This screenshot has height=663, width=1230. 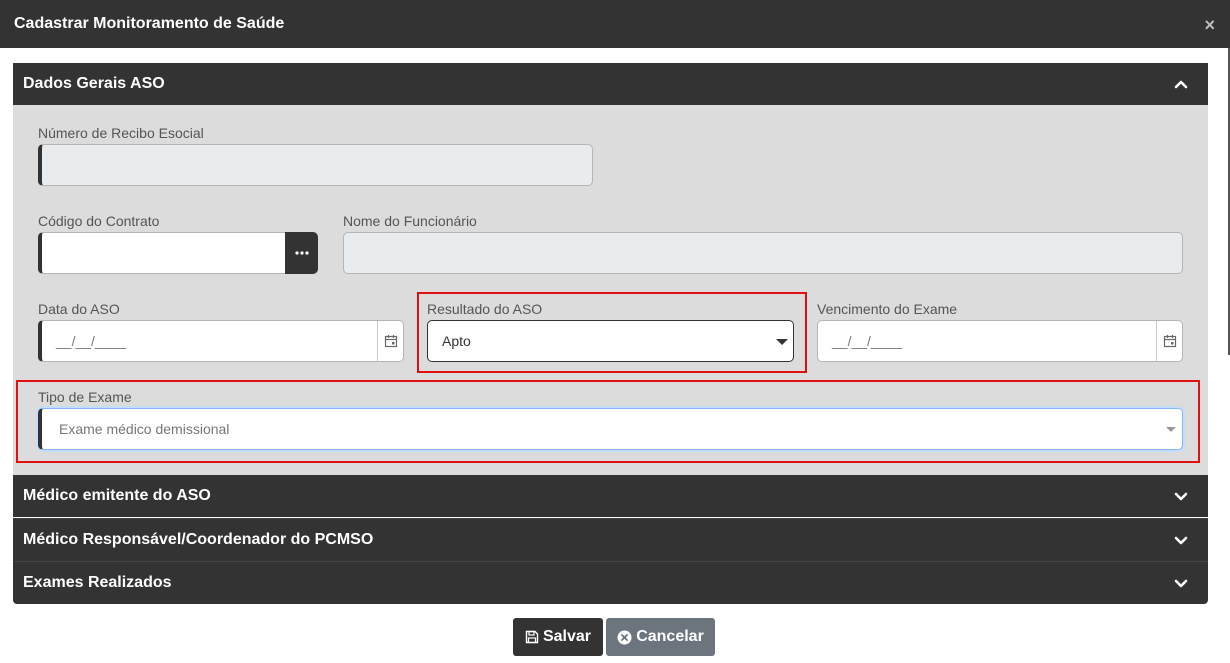 What do you see at coordinates (1000, 341) in the screenshot?
I see `vencimento-exame-field: __/__/____` at bounding box center [1000, 341].